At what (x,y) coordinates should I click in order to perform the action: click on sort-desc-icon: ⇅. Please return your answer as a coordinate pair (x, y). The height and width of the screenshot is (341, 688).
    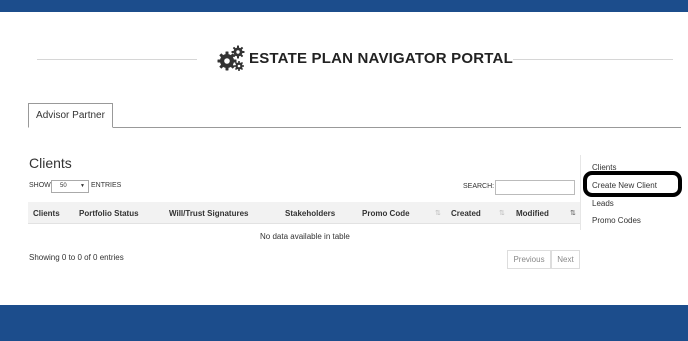
    Looking at the image, I should click on (573, 213).